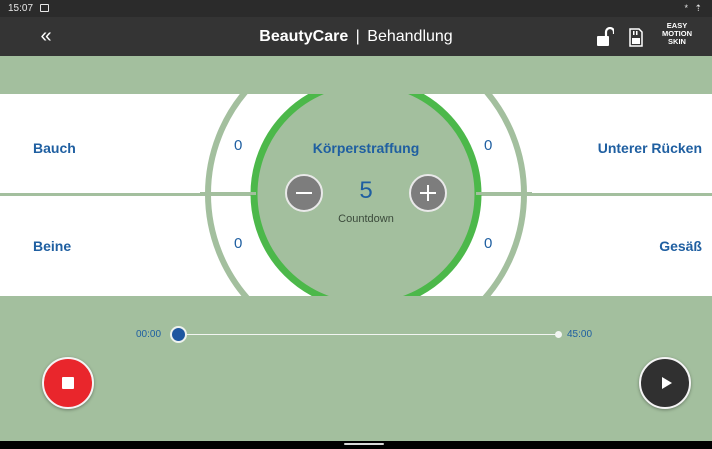 The height and width of the screenshot is (449, 712). Describe the element at coordinates (54, 148) in the screenshot. I see `zone-bauch: Bauch` at that location.